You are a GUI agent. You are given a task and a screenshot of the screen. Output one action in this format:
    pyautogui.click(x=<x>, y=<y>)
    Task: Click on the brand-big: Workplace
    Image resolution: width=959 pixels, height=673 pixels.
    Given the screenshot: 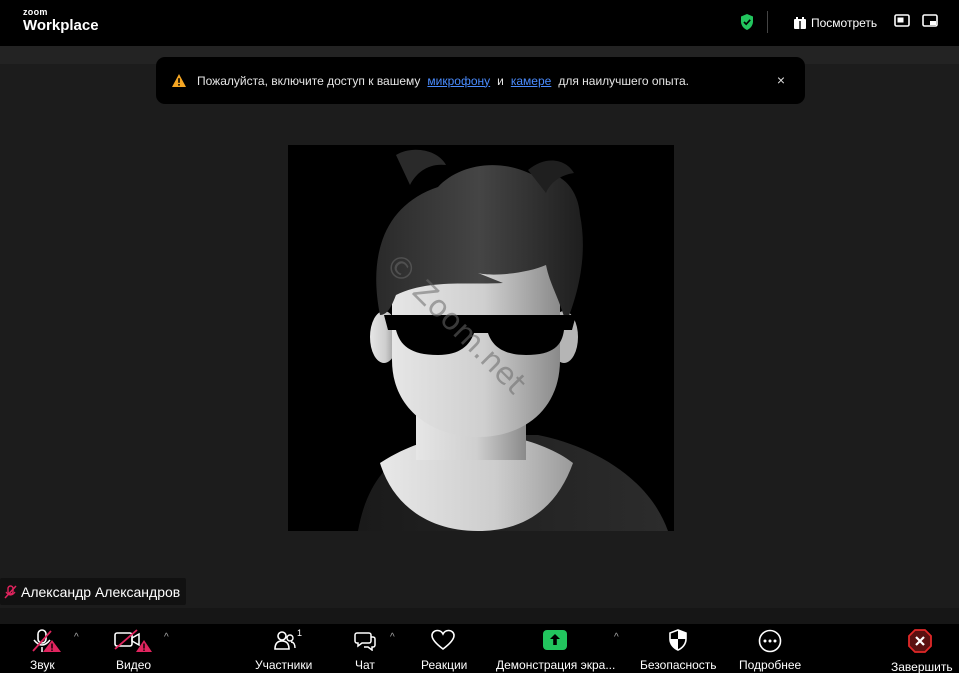 What is the action you would take?
    pyautogui.click(x=61, y=25)
    